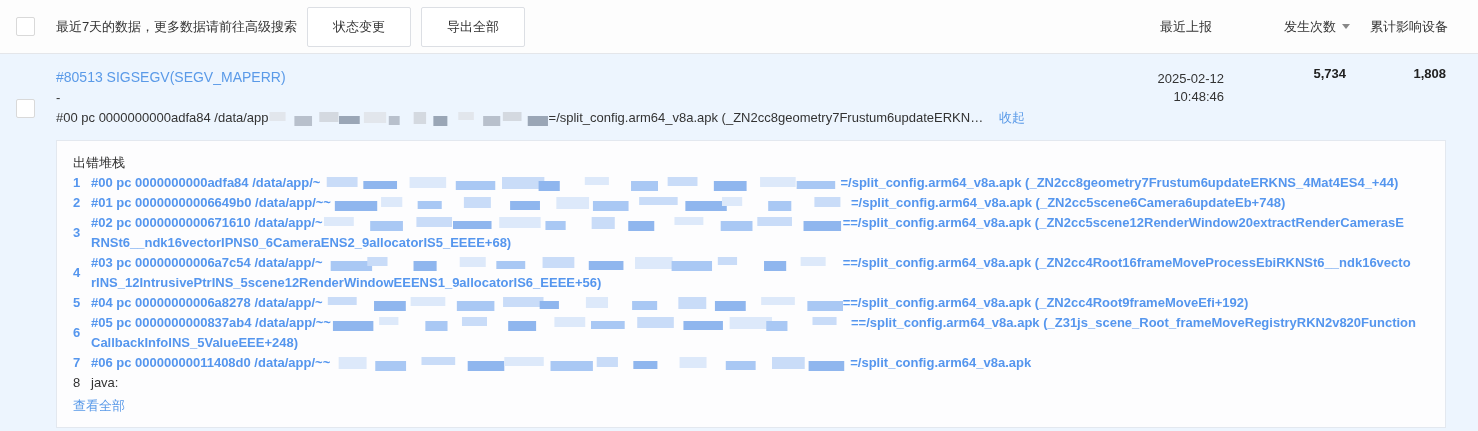 The image size is (1478, 431). I want to click on stack-frame-text: ==/split_config.arm64_v8a.apk (_ZN2cc5scene12RenderWindow20extractRenderCamerasE, so click(1123, 223).